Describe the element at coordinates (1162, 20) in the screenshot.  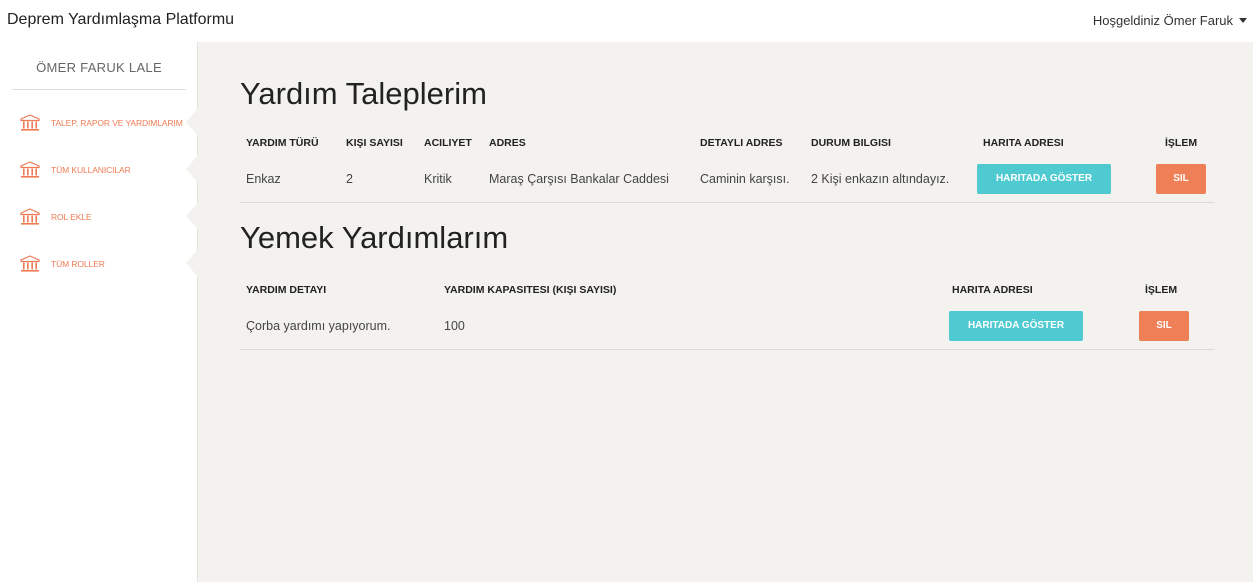
I see `welcome-text: Hoşgeldiniz Ömer Faruk` at that location.